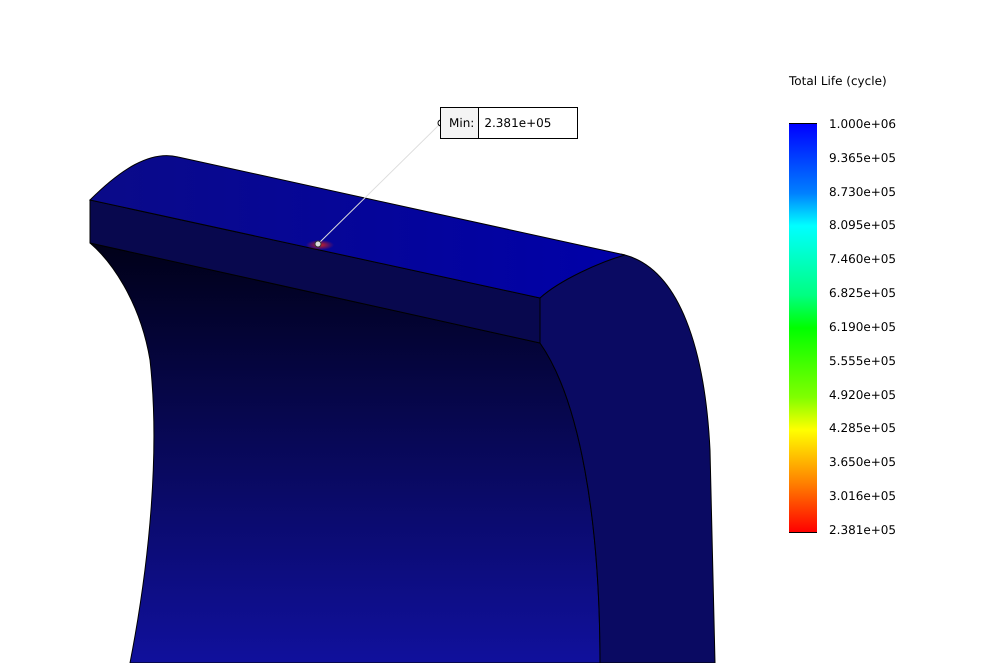 The height and width of the screenshot is (663, 1000). I want to click on legend-label: 7.460e+05, so click(862, 259).